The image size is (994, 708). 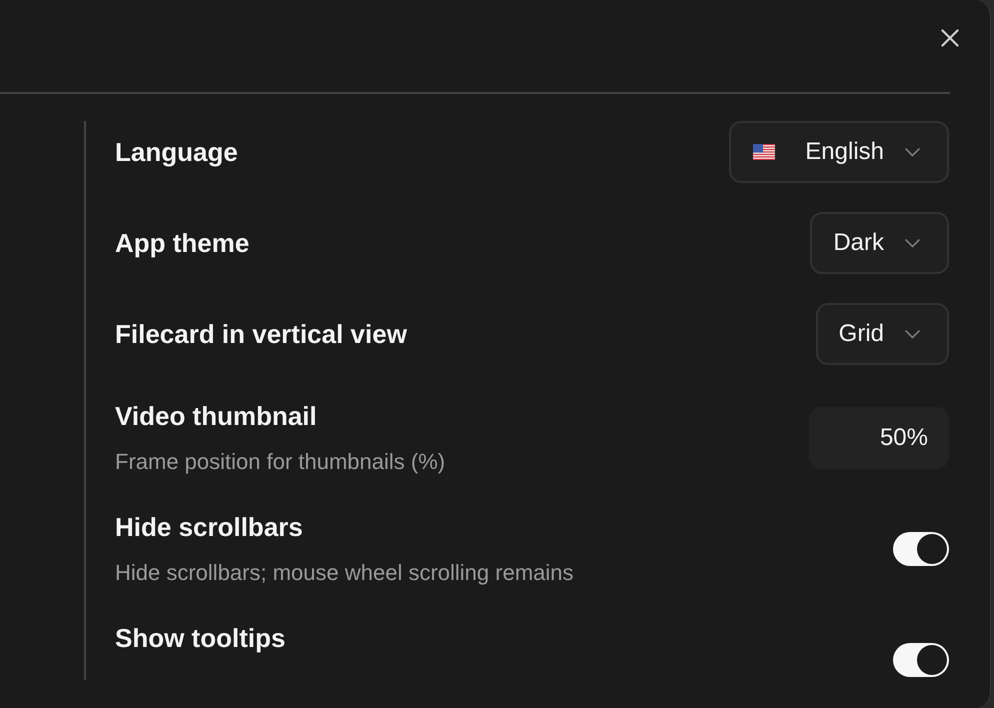 What do you see at coordinates (182, 243) in the screenshot?
I see `setting-label: App theme` at bounding box center [182, 243].